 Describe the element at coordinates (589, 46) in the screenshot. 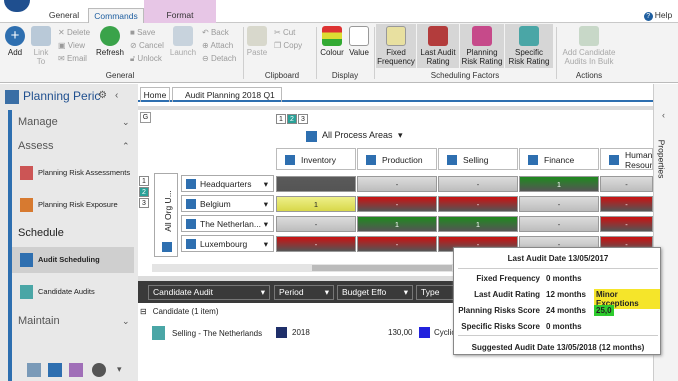

I see `add-candidate-audits-button: Add Candidate Audits In Bulk` at that location.